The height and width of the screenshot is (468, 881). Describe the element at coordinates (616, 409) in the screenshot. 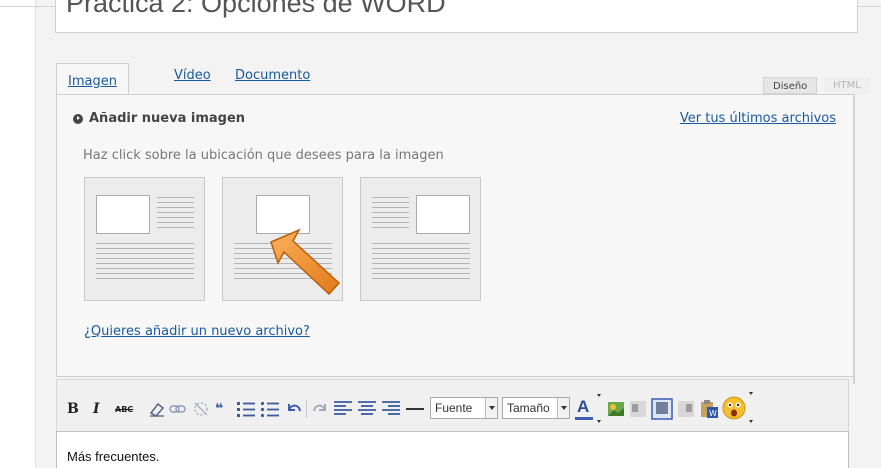

I see `image-insert-icon` at that location.